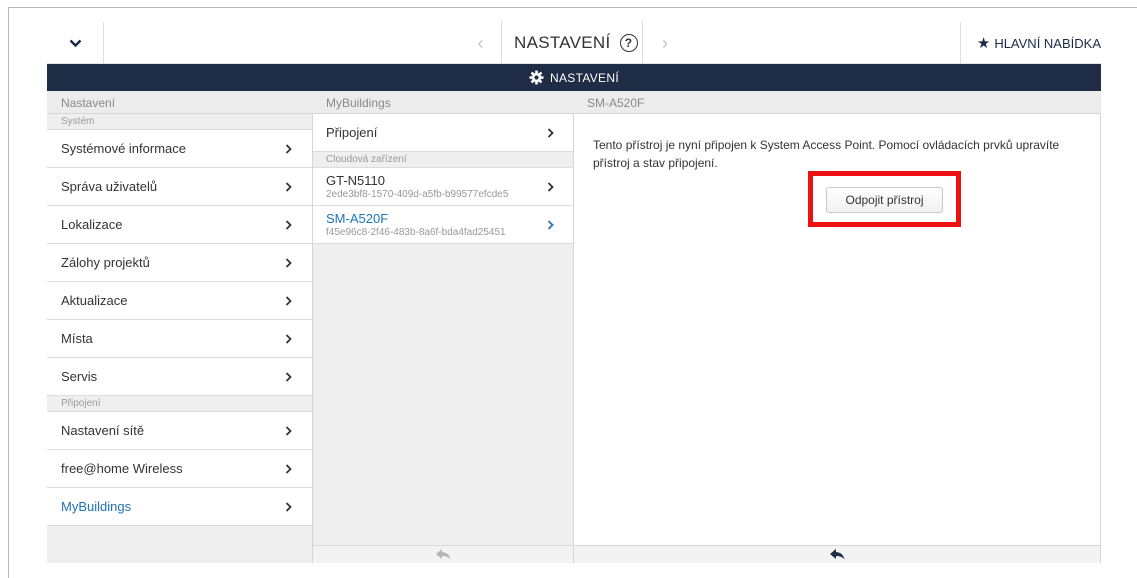 This screenshot has height=578, width=1137. What do you see at coordinates (616, 102) in the screenshot?
I see `column-title-device: SM-A520F` at bounding box center [616, 102].